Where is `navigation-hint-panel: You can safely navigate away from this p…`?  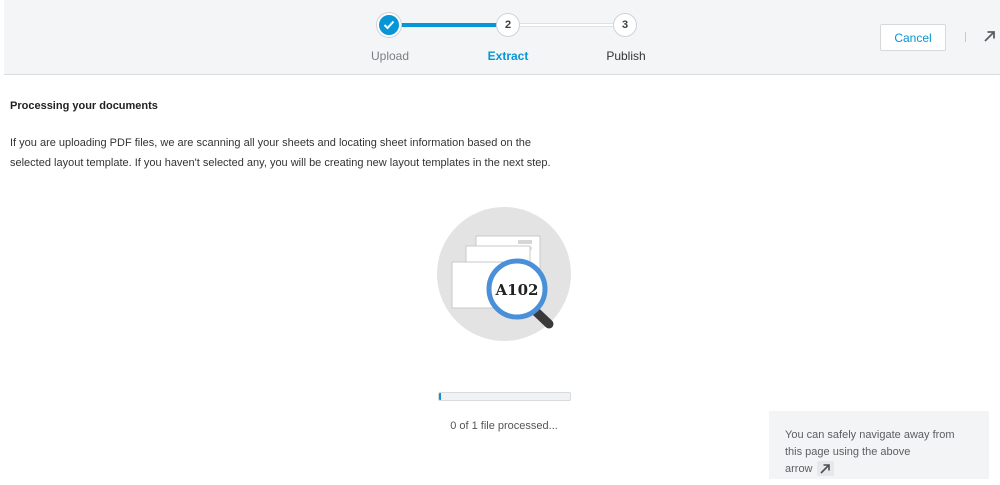
navigation-hint-panel: You can safely navigate away from this p… is located at coordinates (879, 445).